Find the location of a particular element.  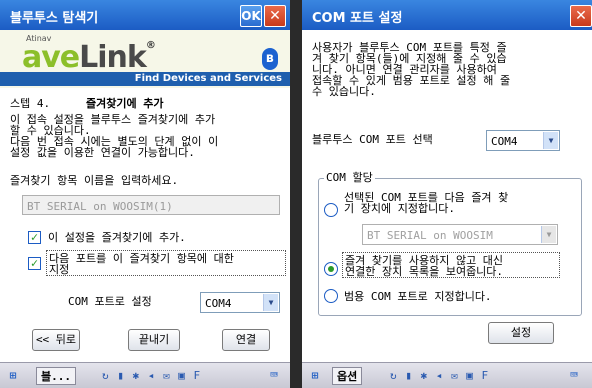

back-button: << 뒤로 is located at coordinates (56, 340).